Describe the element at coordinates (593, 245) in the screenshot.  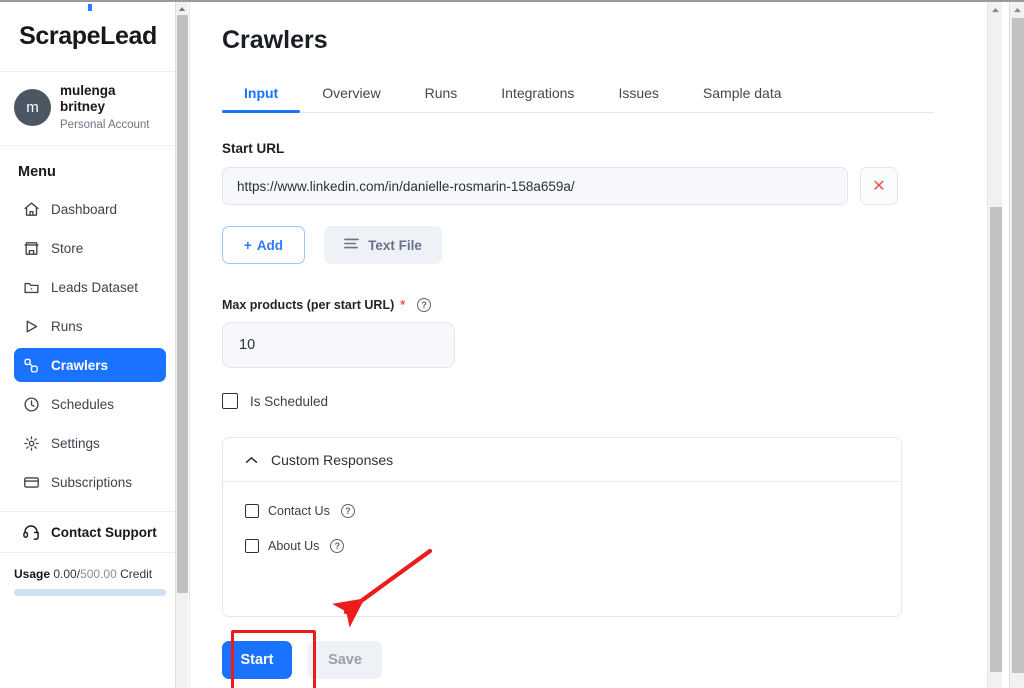
I see `url-actions-row: + Add Text File` at that location.